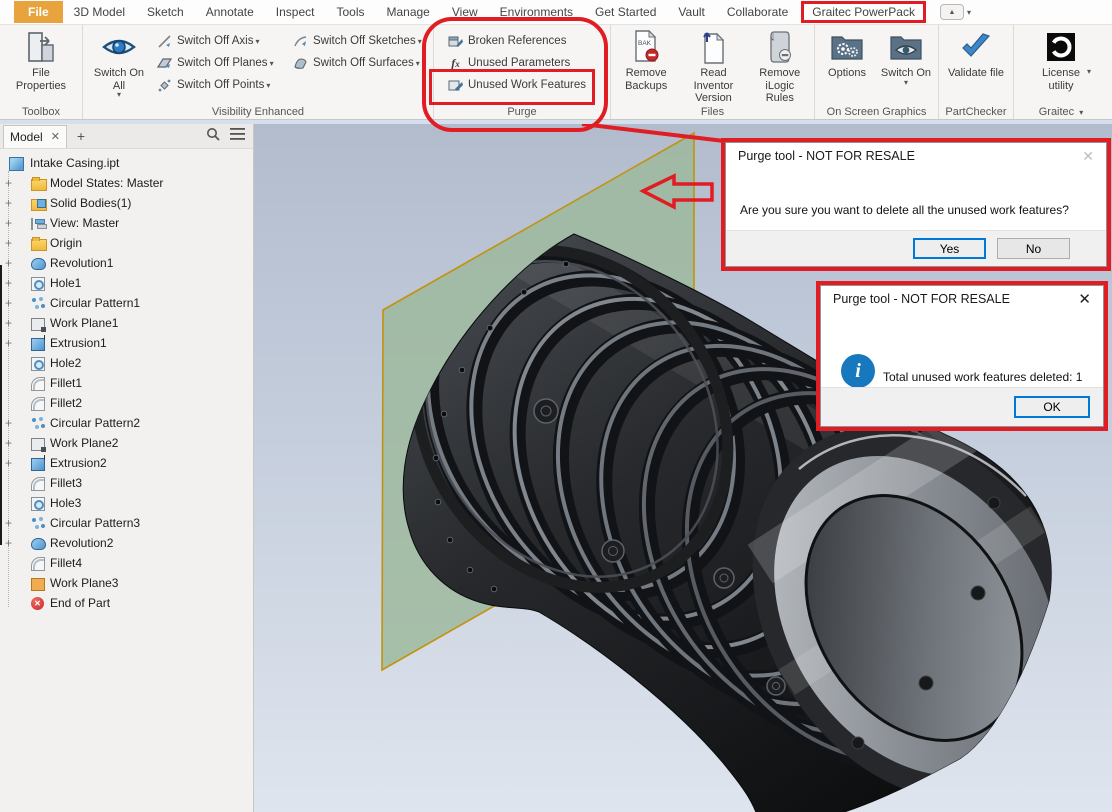 Image resolution: width=1112 pixels, height=812 pixels. Describe the element at coordinates (1052, 407) in the screenshot. I see `ok-button: OK` at that location.